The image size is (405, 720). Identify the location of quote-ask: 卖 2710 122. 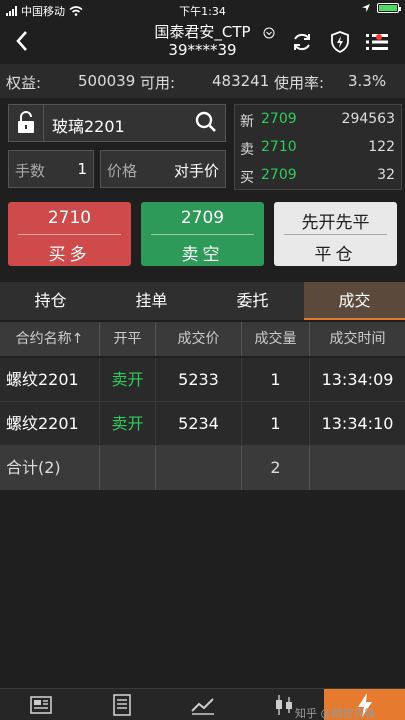
(318, 148).